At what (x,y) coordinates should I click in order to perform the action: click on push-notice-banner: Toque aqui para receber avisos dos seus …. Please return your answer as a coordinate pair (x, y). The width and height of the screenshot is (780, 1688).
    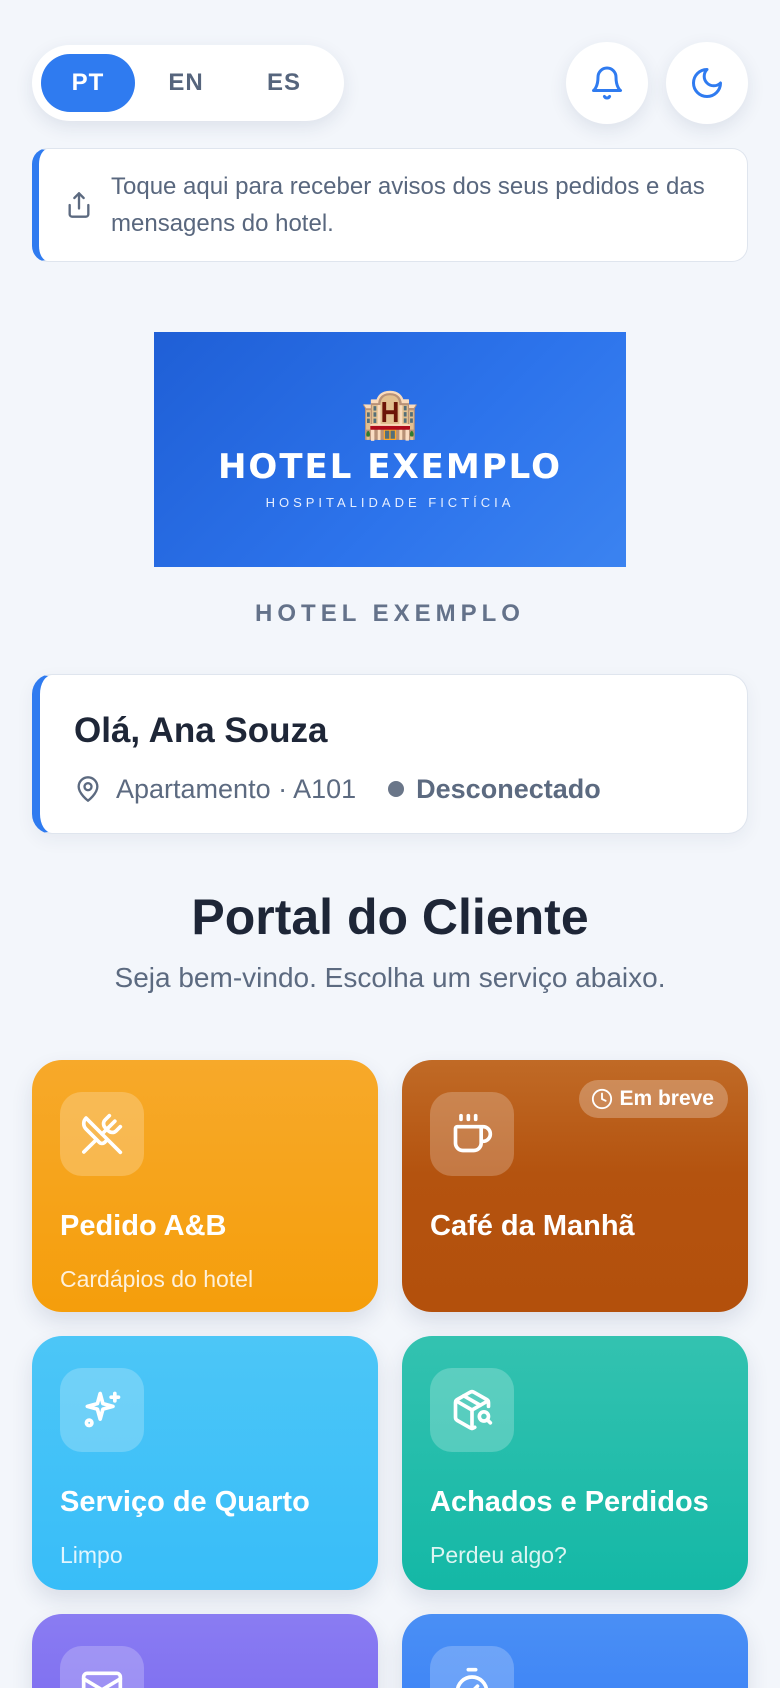
    Looking at the image, I should click on (390, 205).